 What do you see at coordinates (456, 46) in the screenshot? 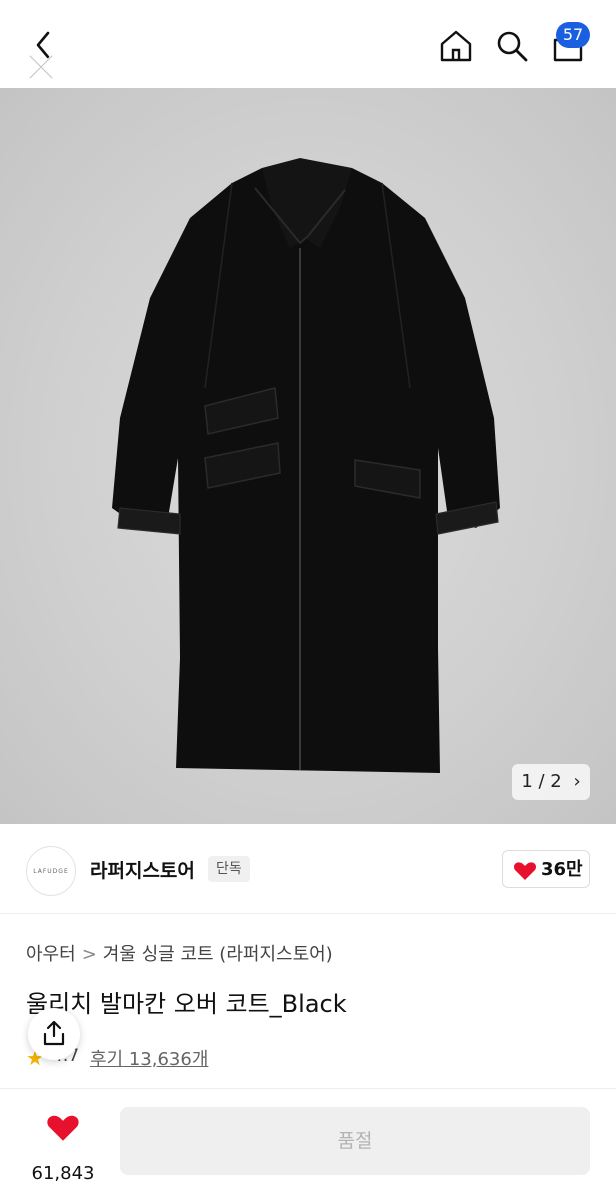
I see `home-icon` at bounding box center [456, 46].